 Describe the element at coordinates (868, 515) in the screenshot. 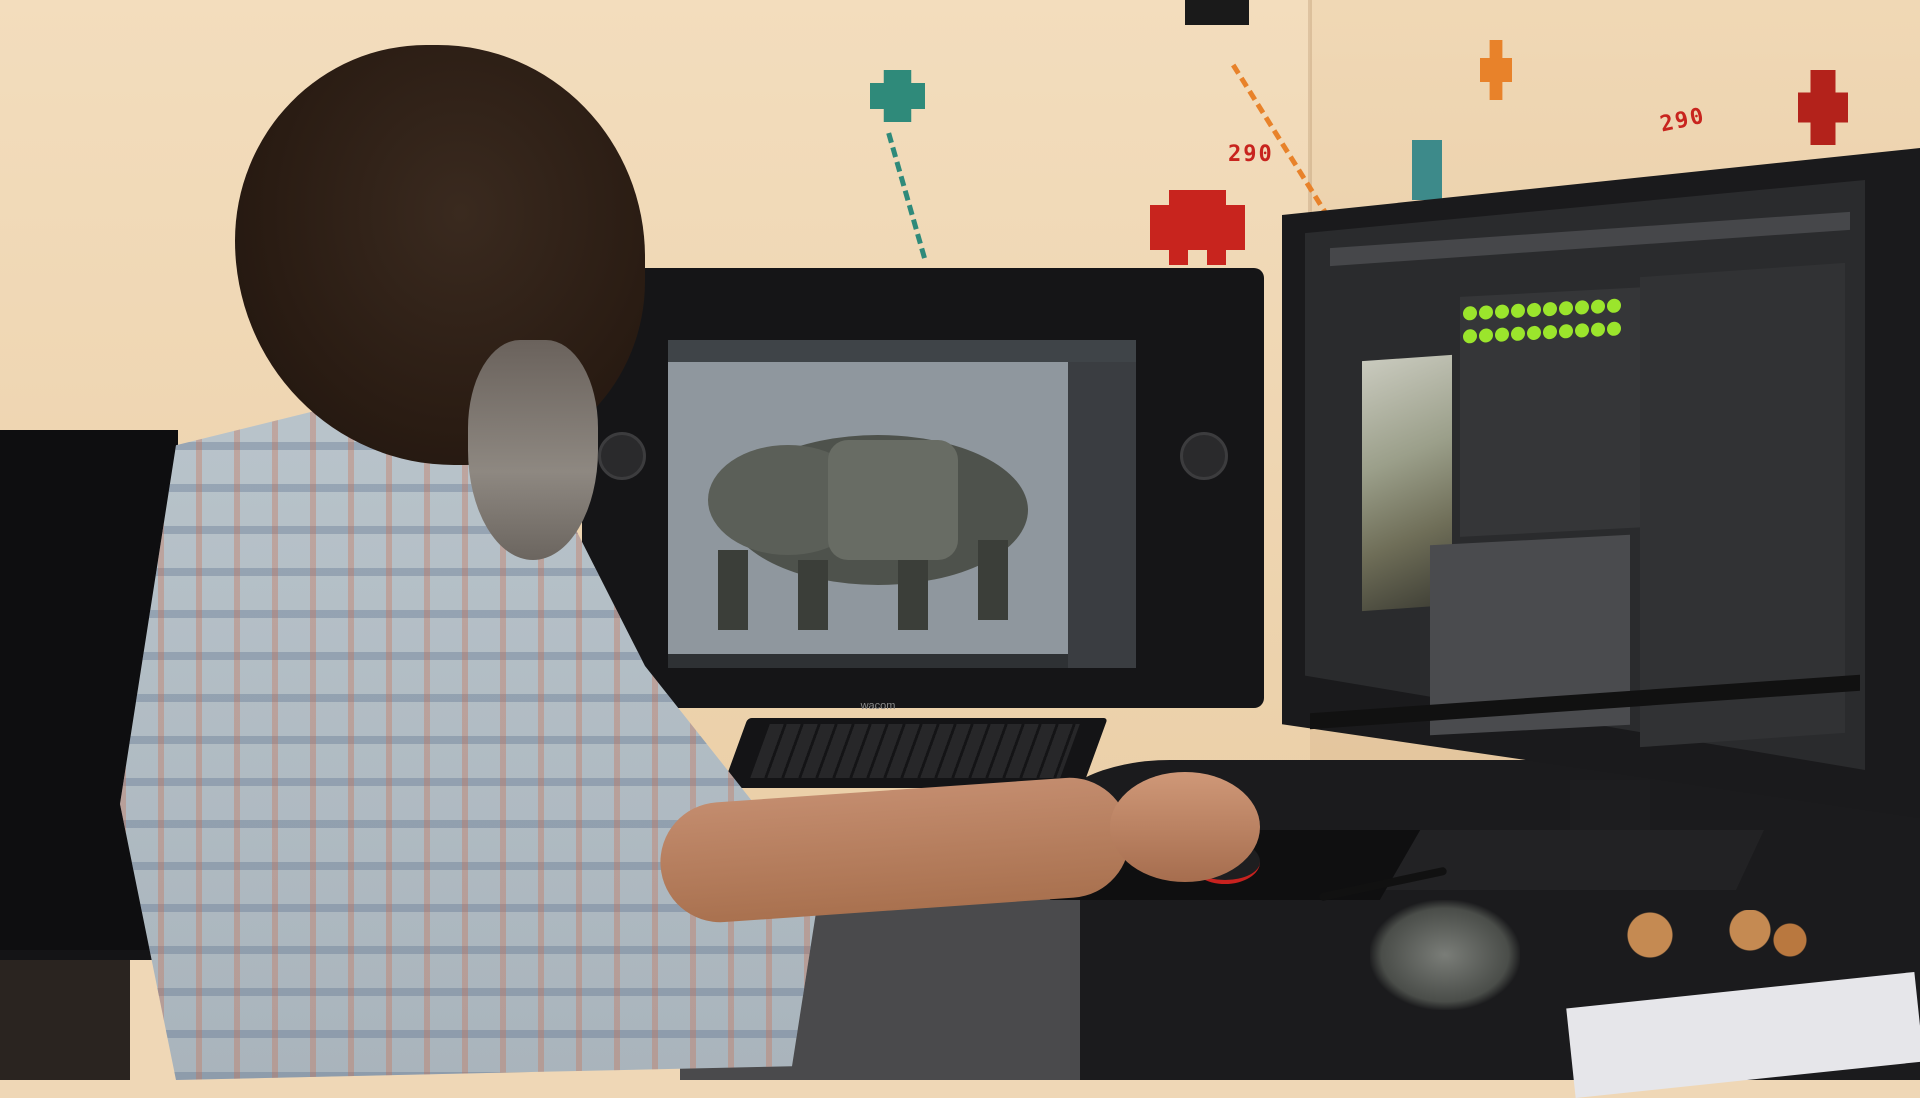

I see `armored-creature-model` at that location.